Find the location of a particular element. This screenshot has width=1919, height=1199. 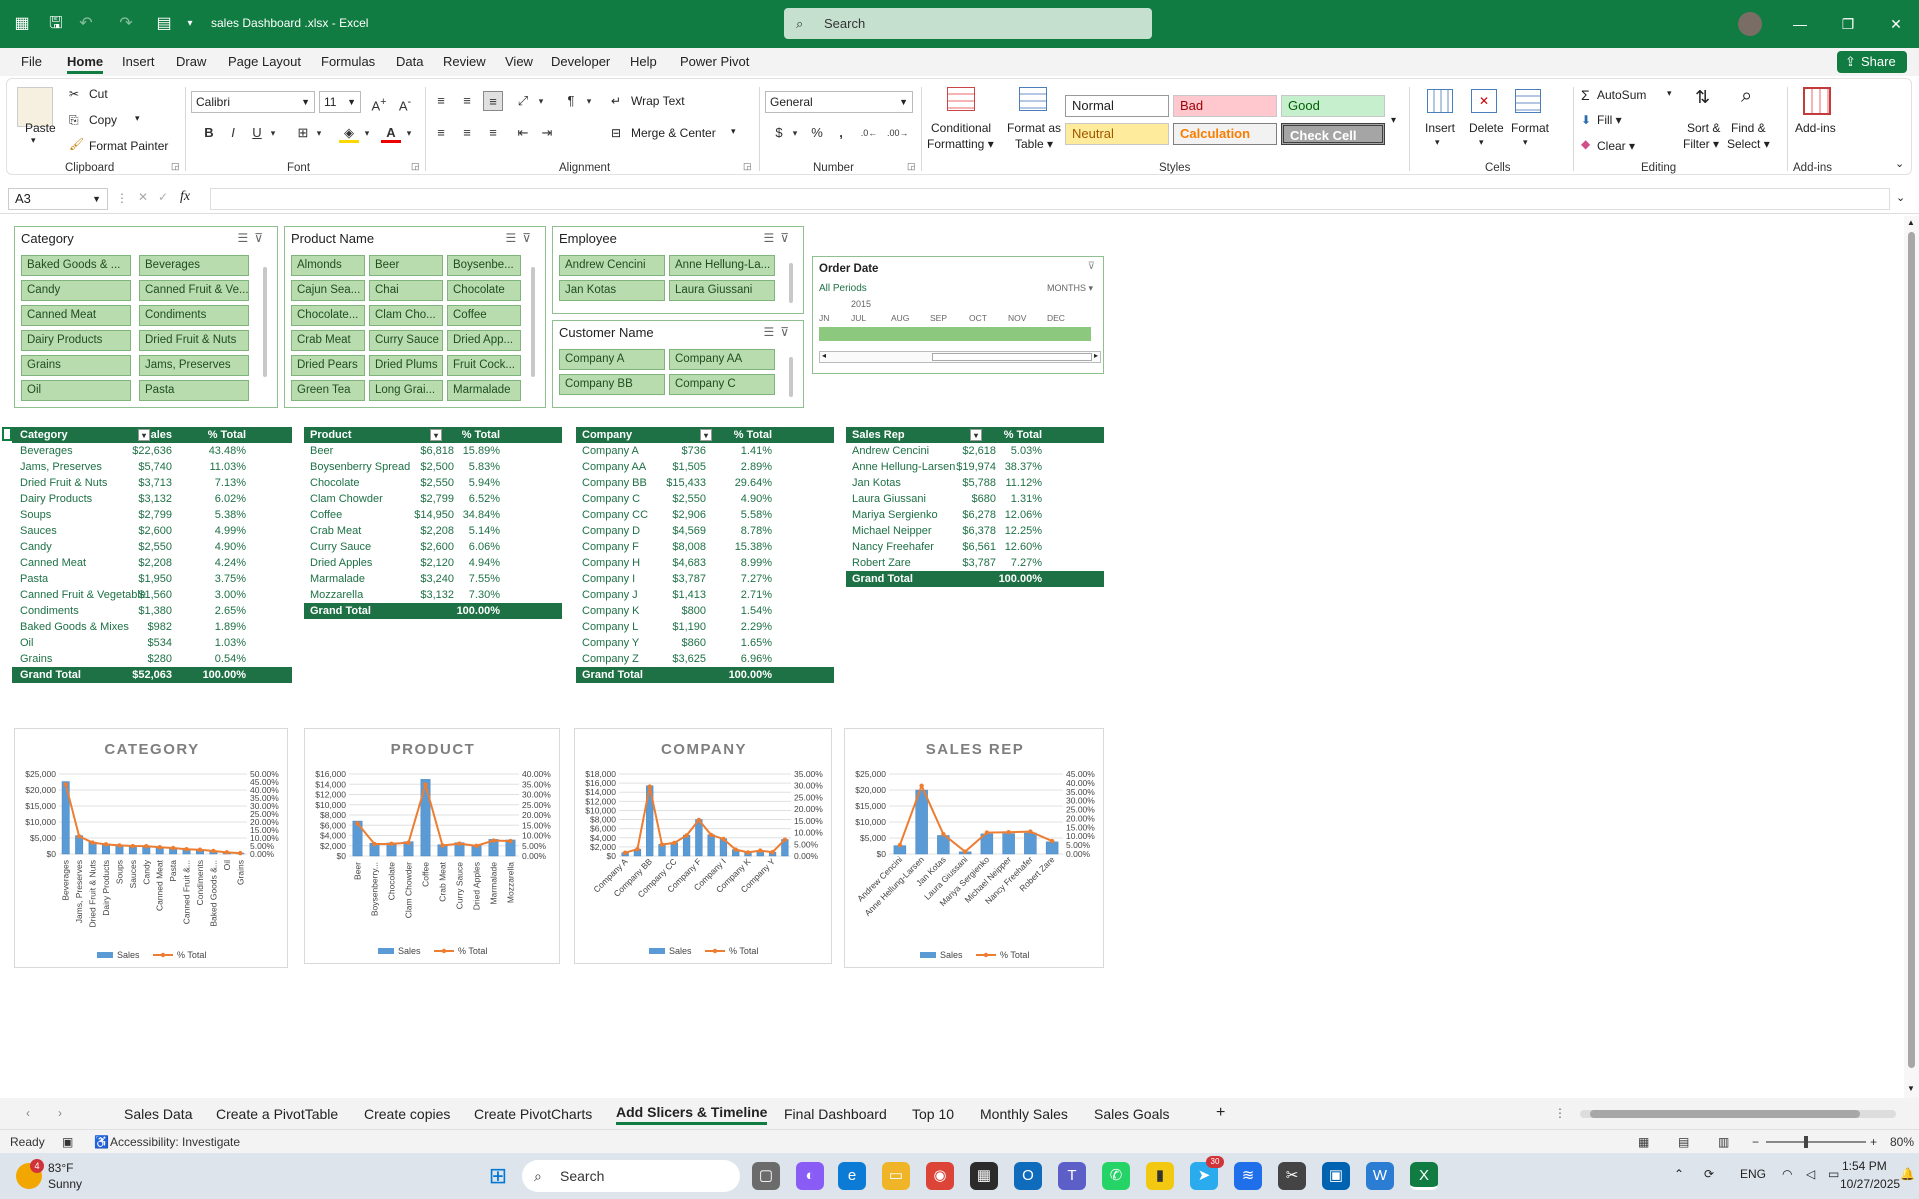

store-icon: ▦ is located at coordinates (984, 1176).